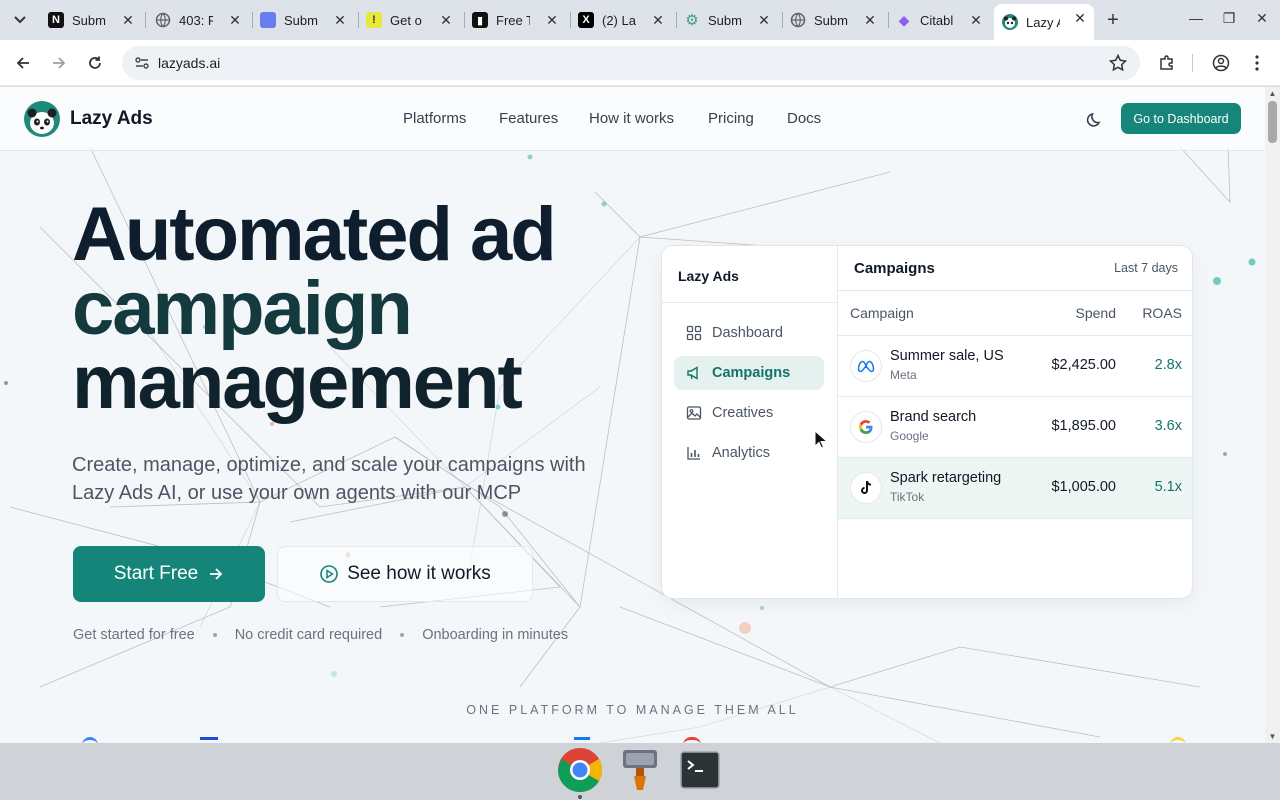 The image size is (1280, 800). Describe the element at coordinates (1168, 365) in the screenshot. I see `campaign-roas: 2.8x` at that location.